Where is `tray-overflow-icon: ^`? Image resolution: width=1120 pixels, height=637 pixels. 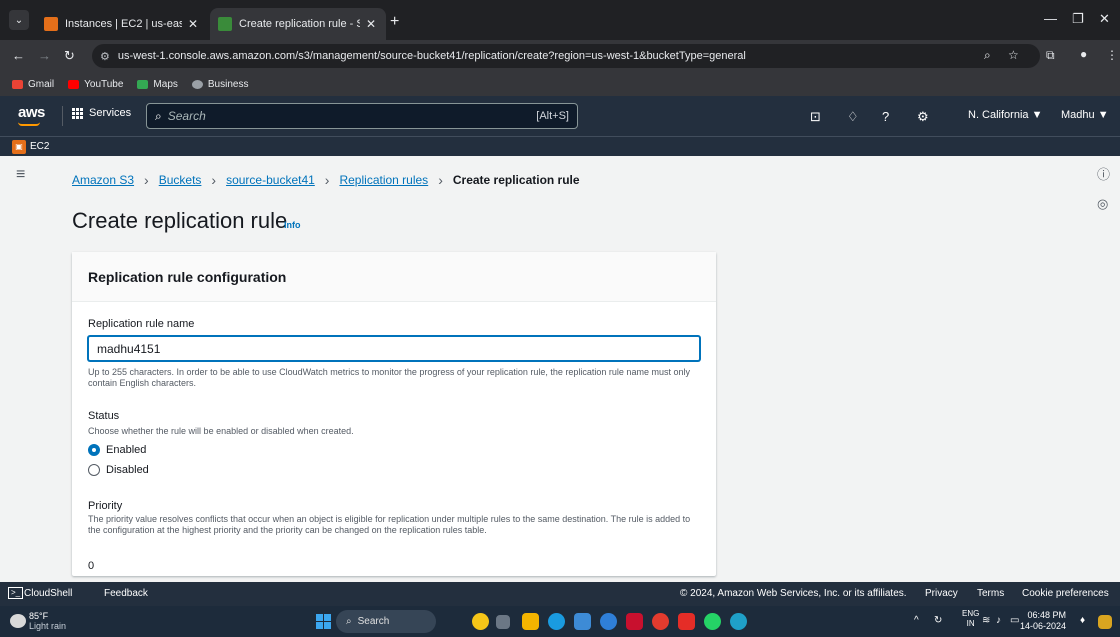 tray-overflow-icon: ^ is located at coordinates (916, 620).